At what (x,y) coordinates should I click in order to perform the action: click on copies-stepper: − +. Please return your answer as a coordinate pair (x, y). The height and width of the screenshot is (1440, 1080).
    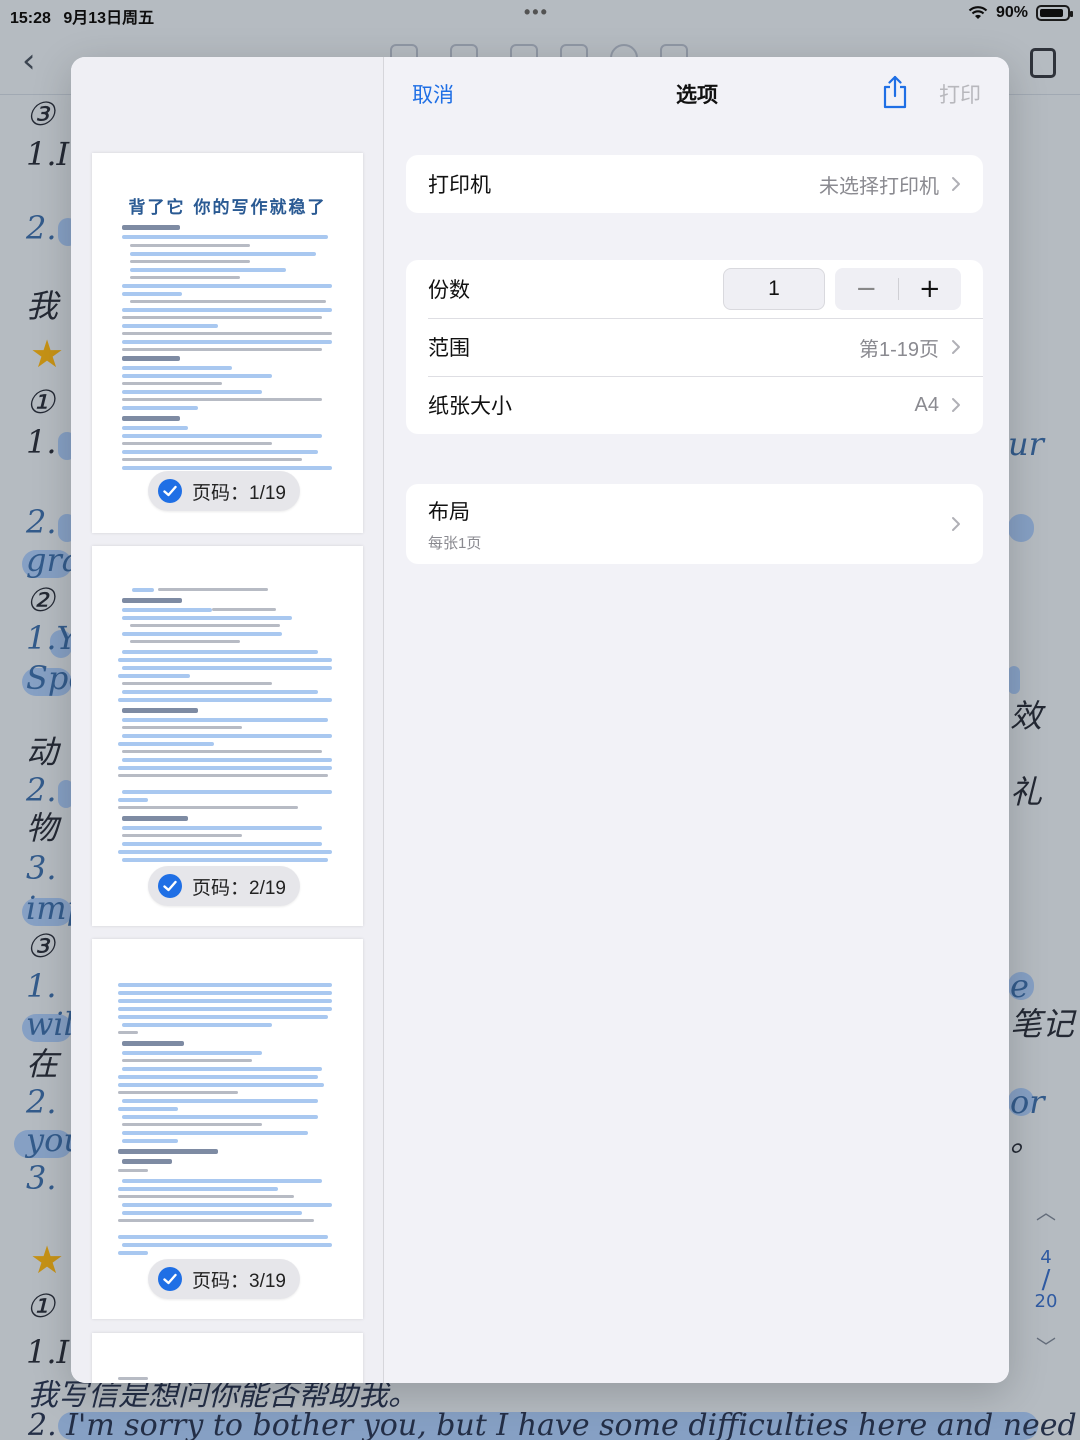
    Looking at the image, I should click on (898, 289).